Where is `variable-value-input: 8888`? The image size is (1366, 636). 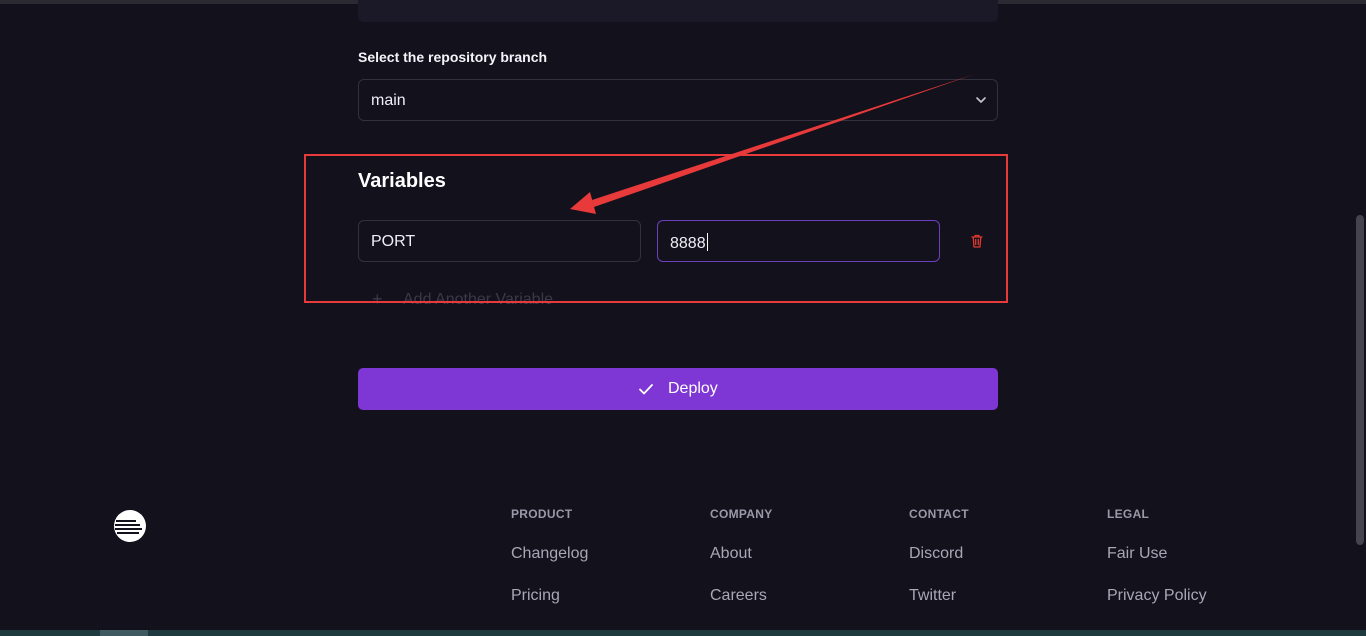 variable-value-input: 8888 is located at coordinates (798, 241).